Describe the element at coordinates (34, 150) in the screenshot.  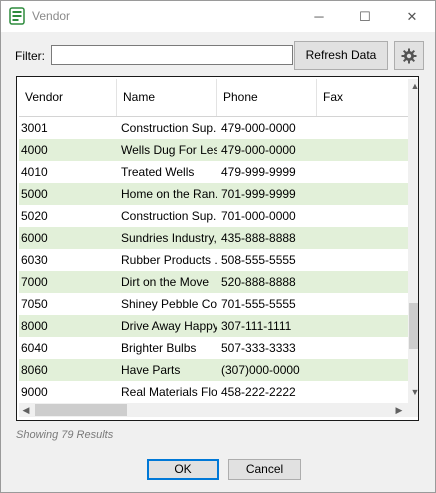
I see `vendor-cell: 4000` at that location.